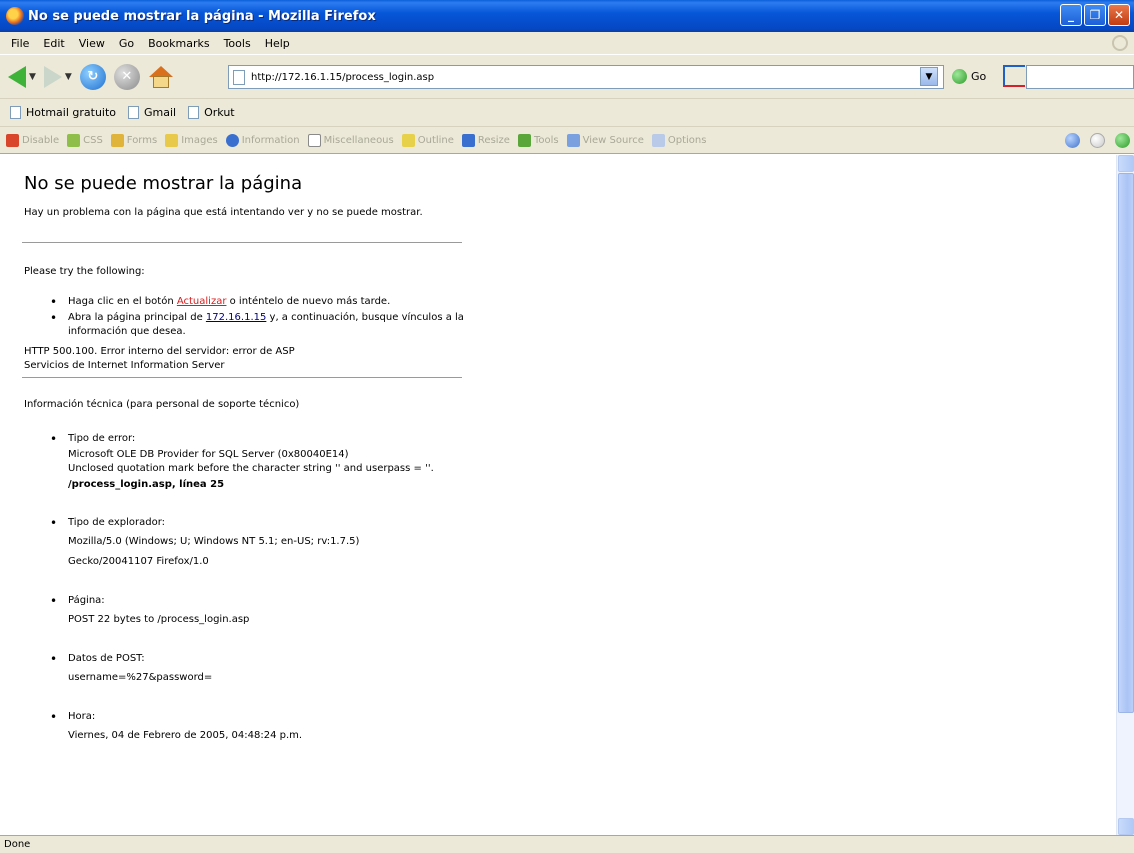 This screenshot has width=1134, height=853. I want to click on dev-disable: Disable, so click(33, 140).